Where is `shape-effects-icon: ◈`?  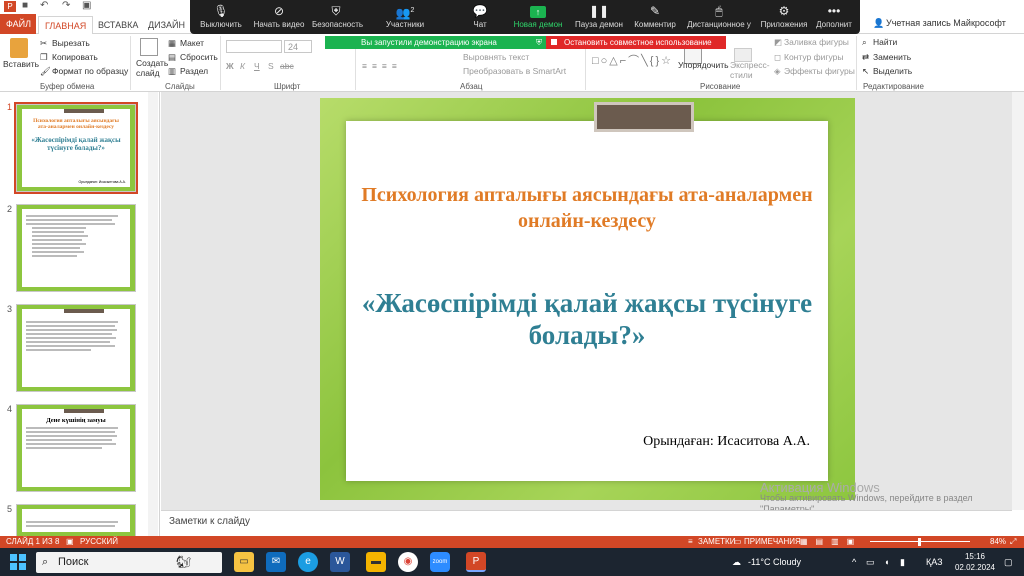 shape-effects-icon: ◈ is located at coordinates (777, 71).